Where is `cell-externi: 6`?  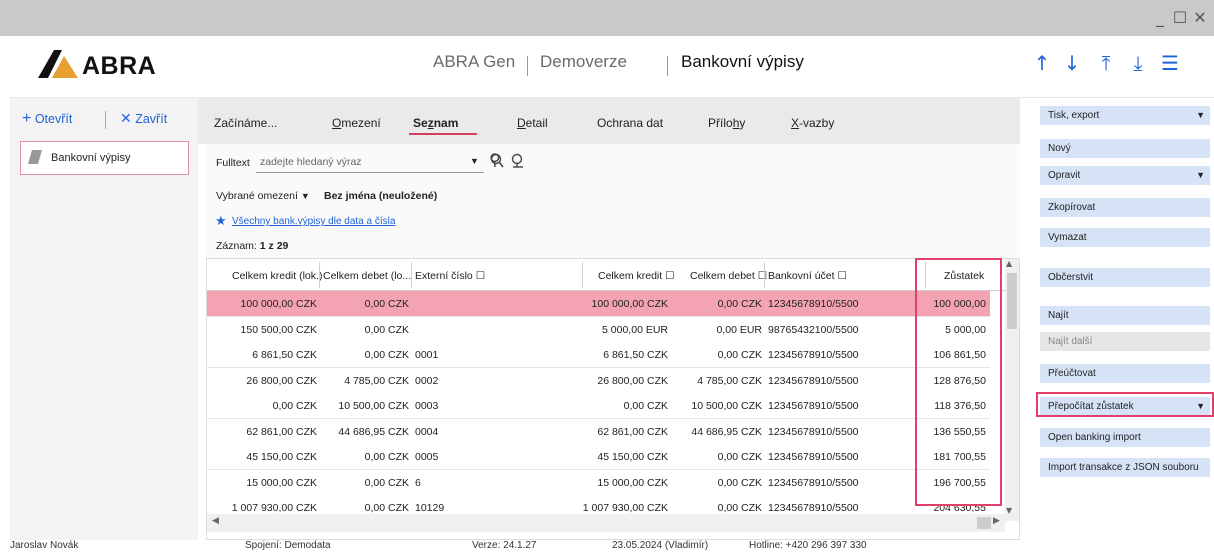
cell-externi: 6 is located at coordinates (418, 482).